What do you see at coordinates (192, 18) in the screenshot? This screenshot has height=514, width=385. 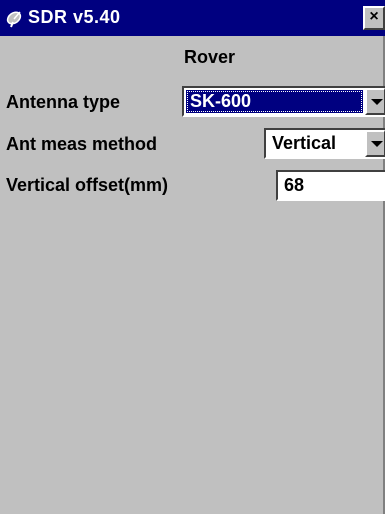 I see `title-bar: SDR v5.40 ×` at bounding box center [192, 18].